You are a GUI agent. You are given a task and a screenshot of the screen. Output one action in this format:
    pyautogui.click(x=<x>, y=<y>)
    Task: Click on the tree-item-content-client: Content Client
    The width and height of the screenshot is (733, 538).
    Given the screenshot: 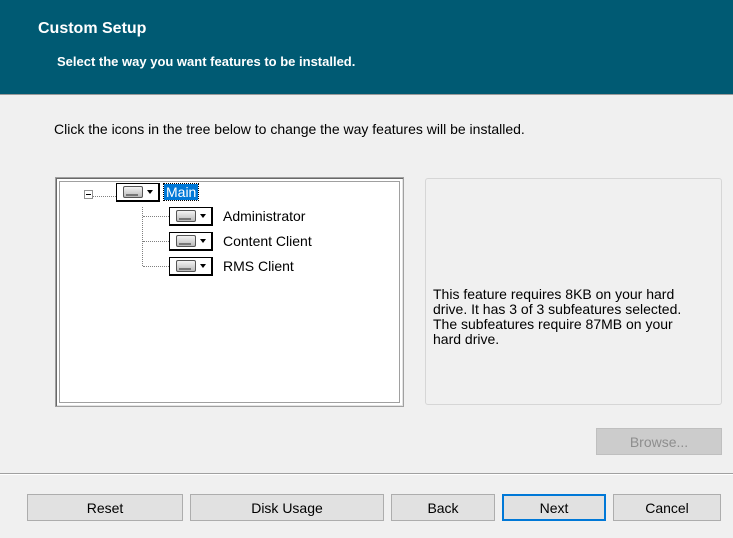 What is the action you would take?
    pyautogui.click(x=241, y=241)
    